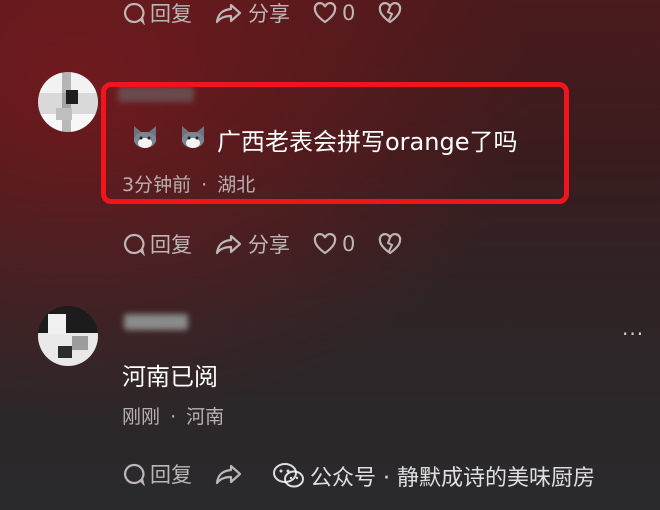  Describe the element at coordinates (157, 185) in the screenshot. I see `comment-time: 3分钟前` at that location.